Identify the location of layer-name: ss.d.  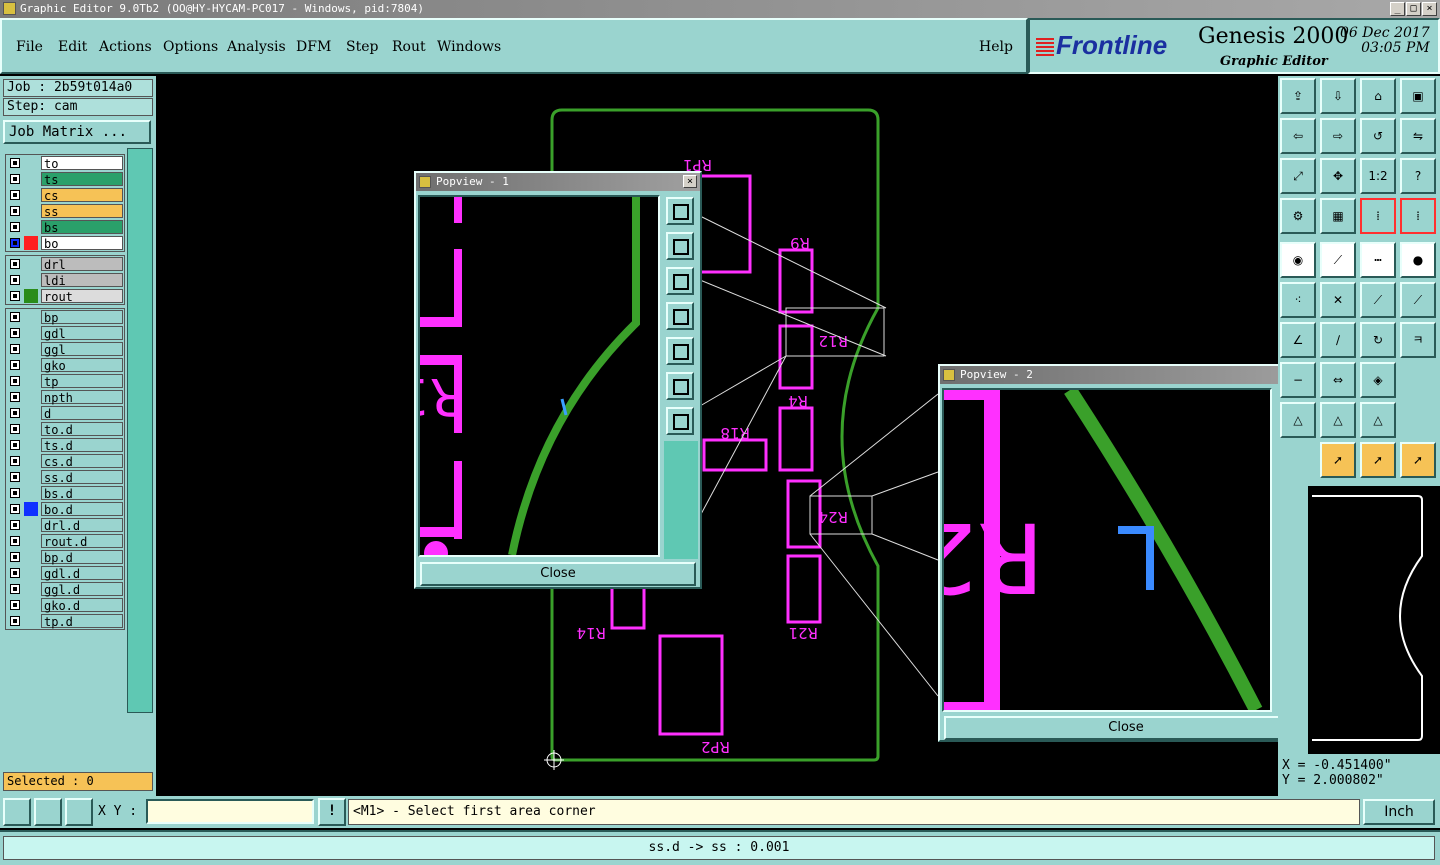
(82, 477).